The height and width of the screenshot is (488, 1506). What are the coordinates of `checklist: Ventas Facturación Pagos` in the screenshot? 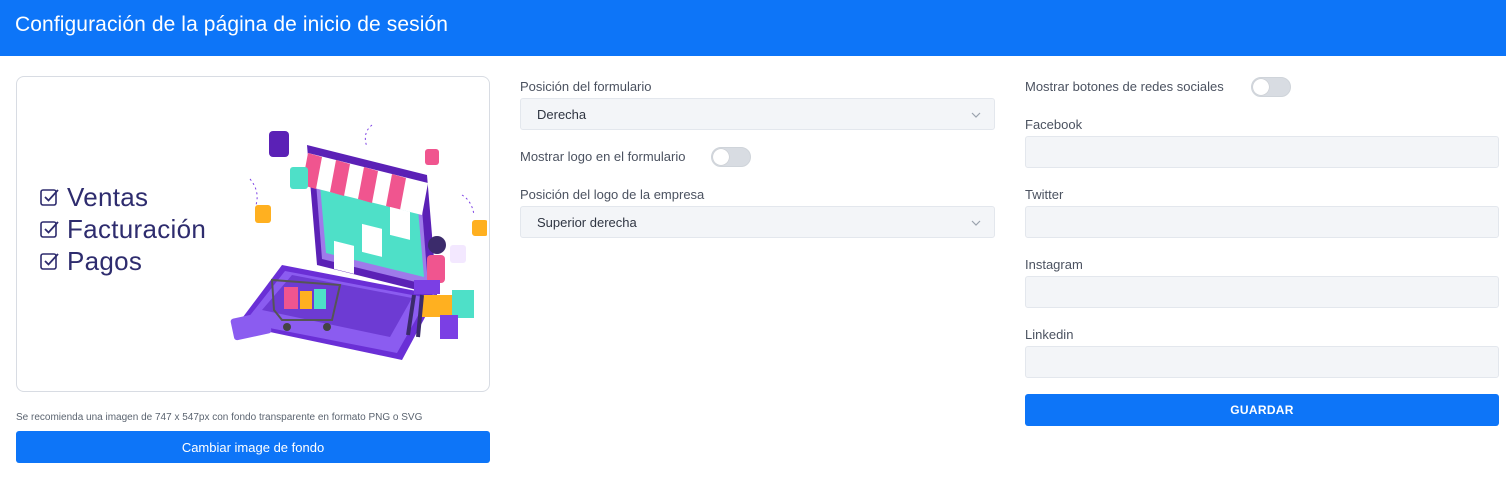 It's located at (122, 229).